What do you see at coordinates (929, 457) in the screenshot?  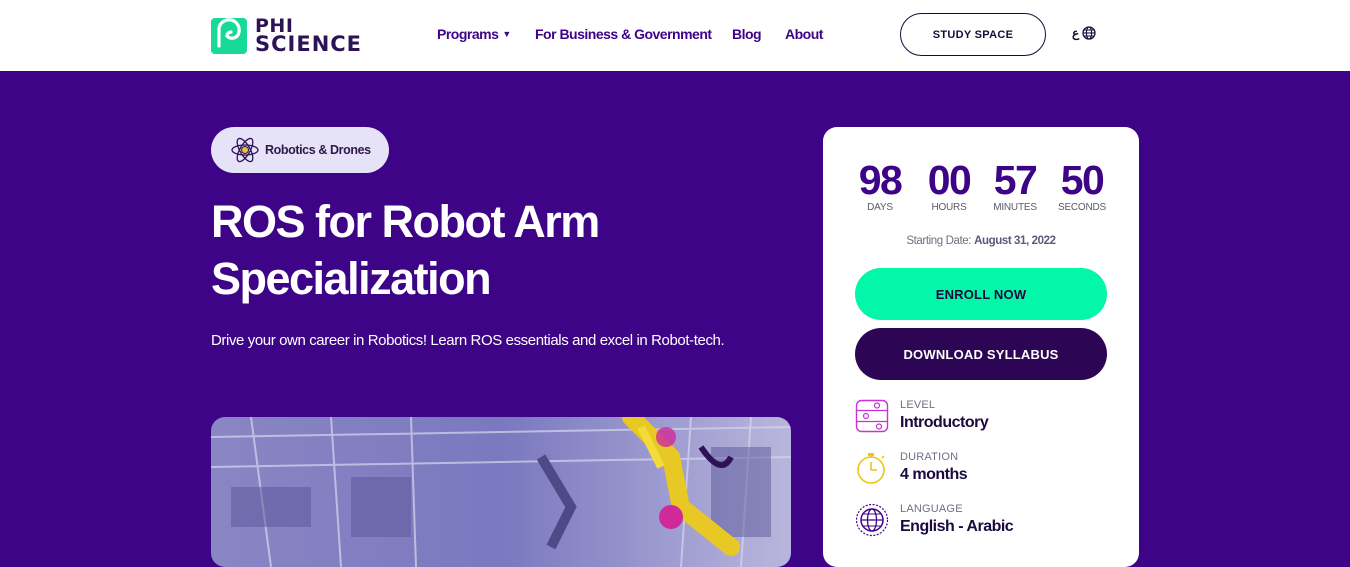 I see `duration-label: DURATION` at bounding box center [929, 457].